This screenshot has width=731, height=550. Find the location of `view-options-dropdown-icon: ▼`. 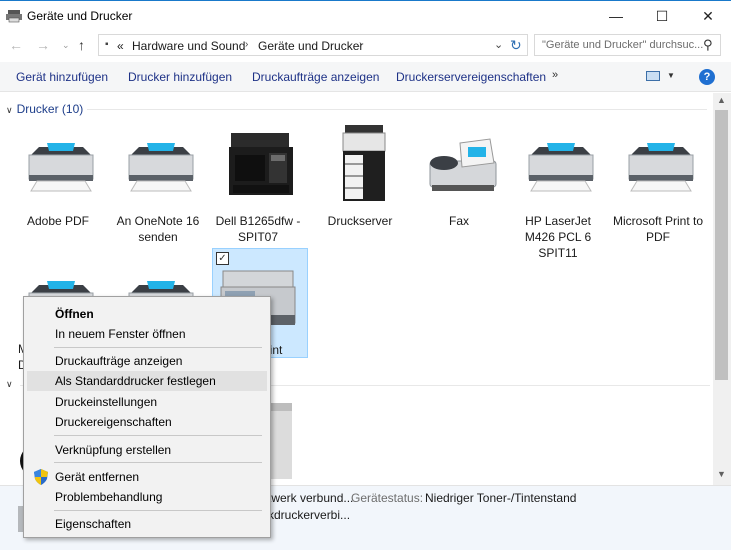

view-options-dropdown-icon: ▼ is located at coordinates (671, 75).